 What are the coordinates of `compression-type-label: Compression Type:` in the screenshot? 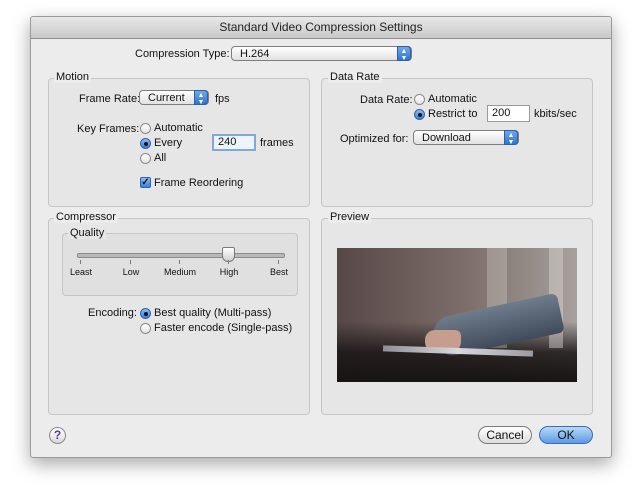 It's located at (182, 54).